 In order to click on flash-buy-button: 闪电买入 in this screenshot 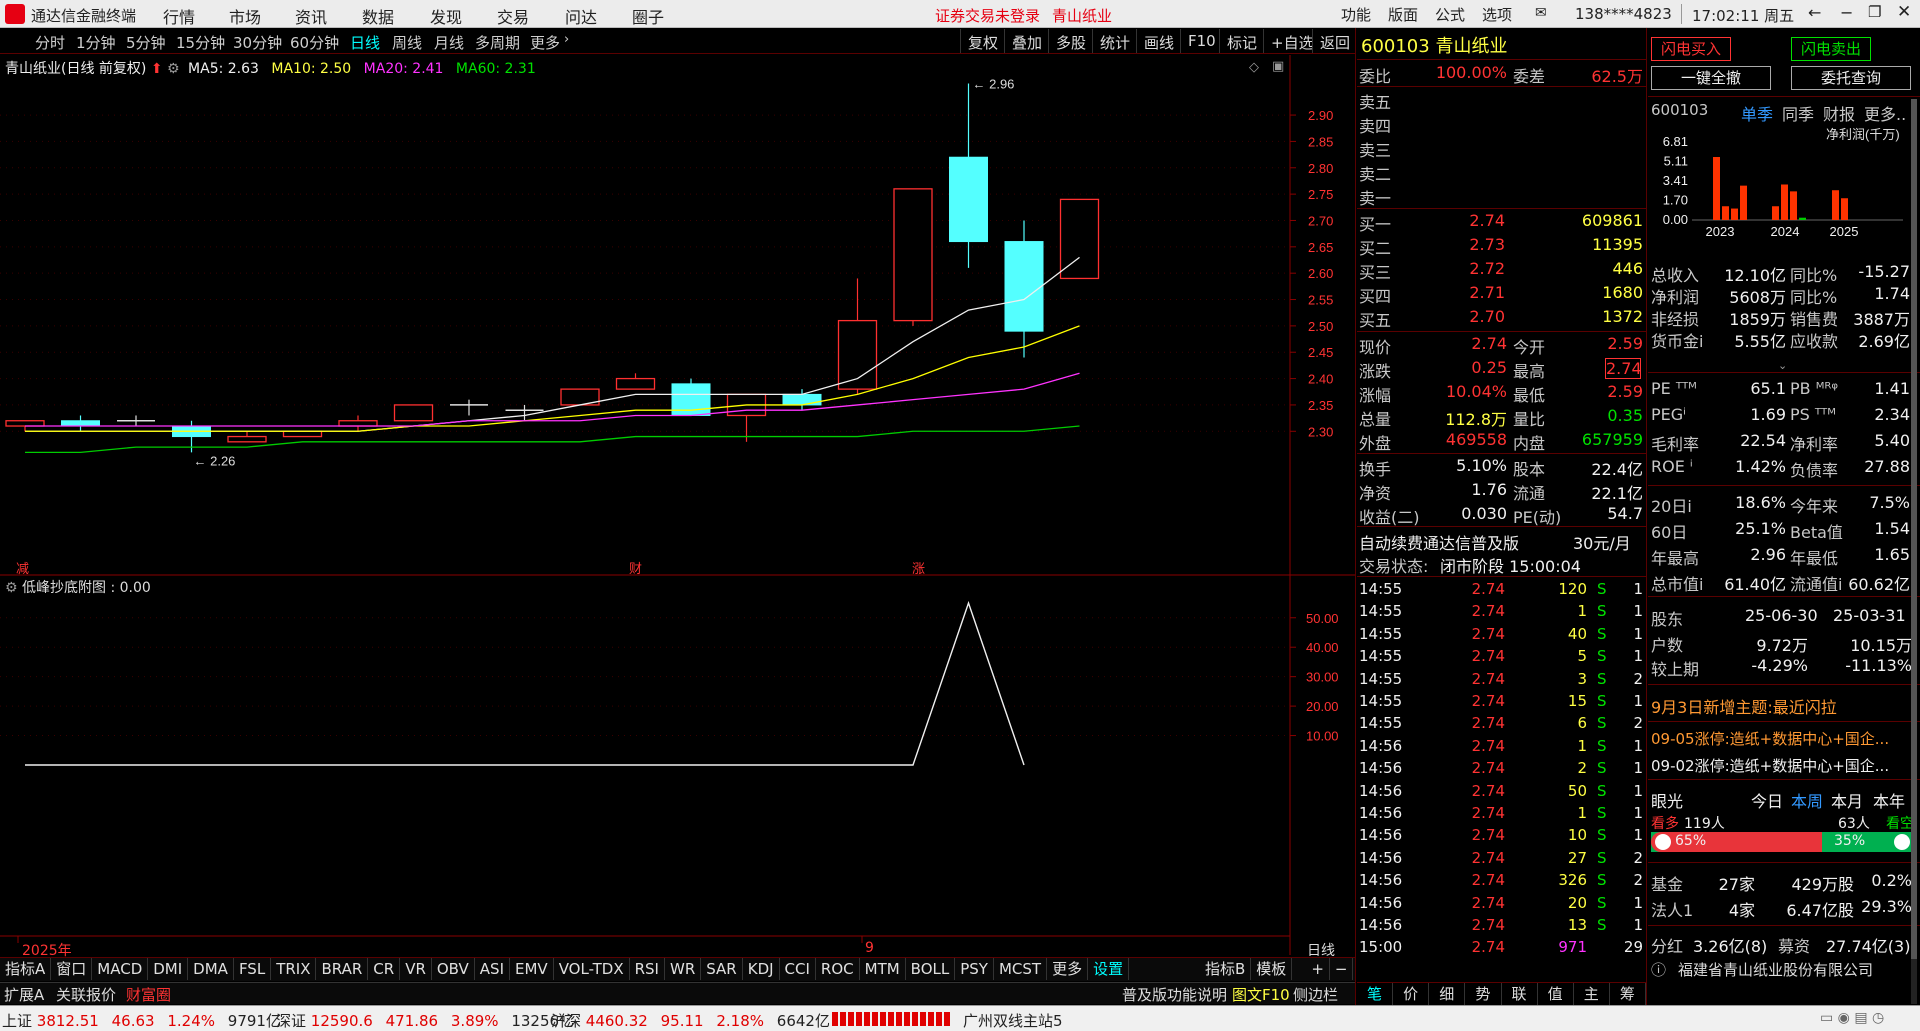, I will do `click(1691, 49)`.